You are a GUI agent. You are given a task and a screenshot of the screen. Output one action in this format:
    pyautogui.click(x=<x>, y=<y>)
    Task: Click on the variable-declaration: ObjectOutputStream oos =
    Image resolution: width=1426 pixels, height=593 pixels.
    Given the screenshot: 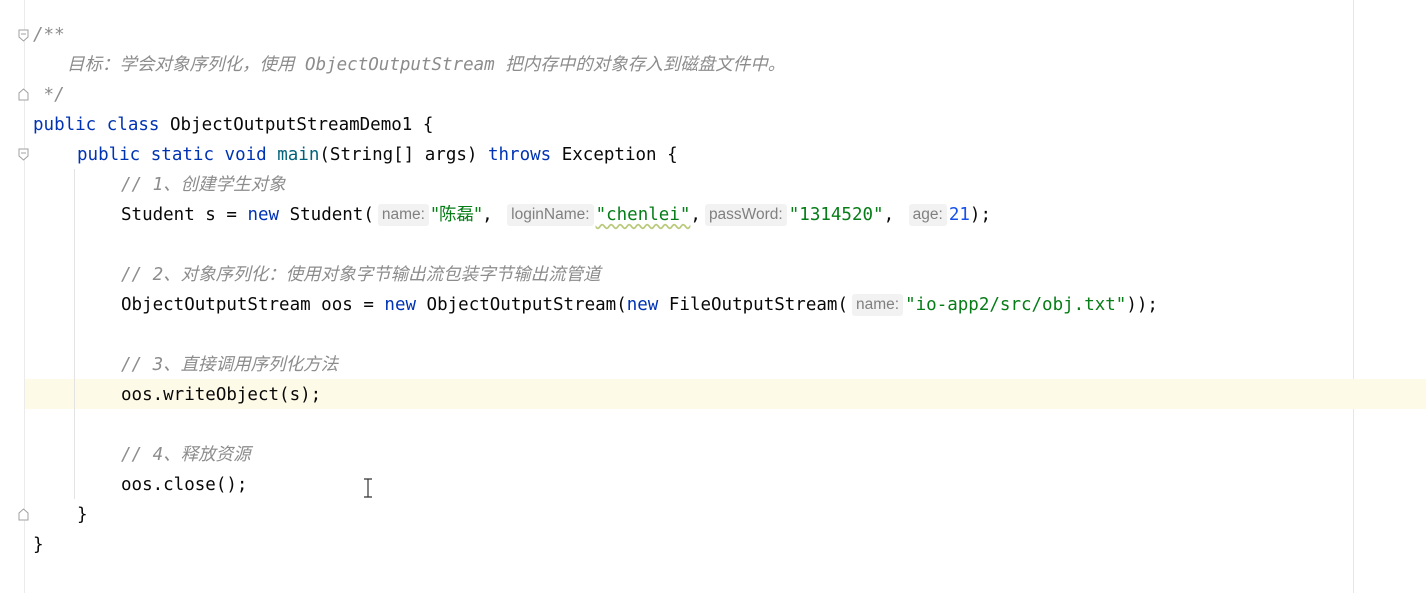 What is the action you would take?
    pyautogui.click(x=253, y=305)
    